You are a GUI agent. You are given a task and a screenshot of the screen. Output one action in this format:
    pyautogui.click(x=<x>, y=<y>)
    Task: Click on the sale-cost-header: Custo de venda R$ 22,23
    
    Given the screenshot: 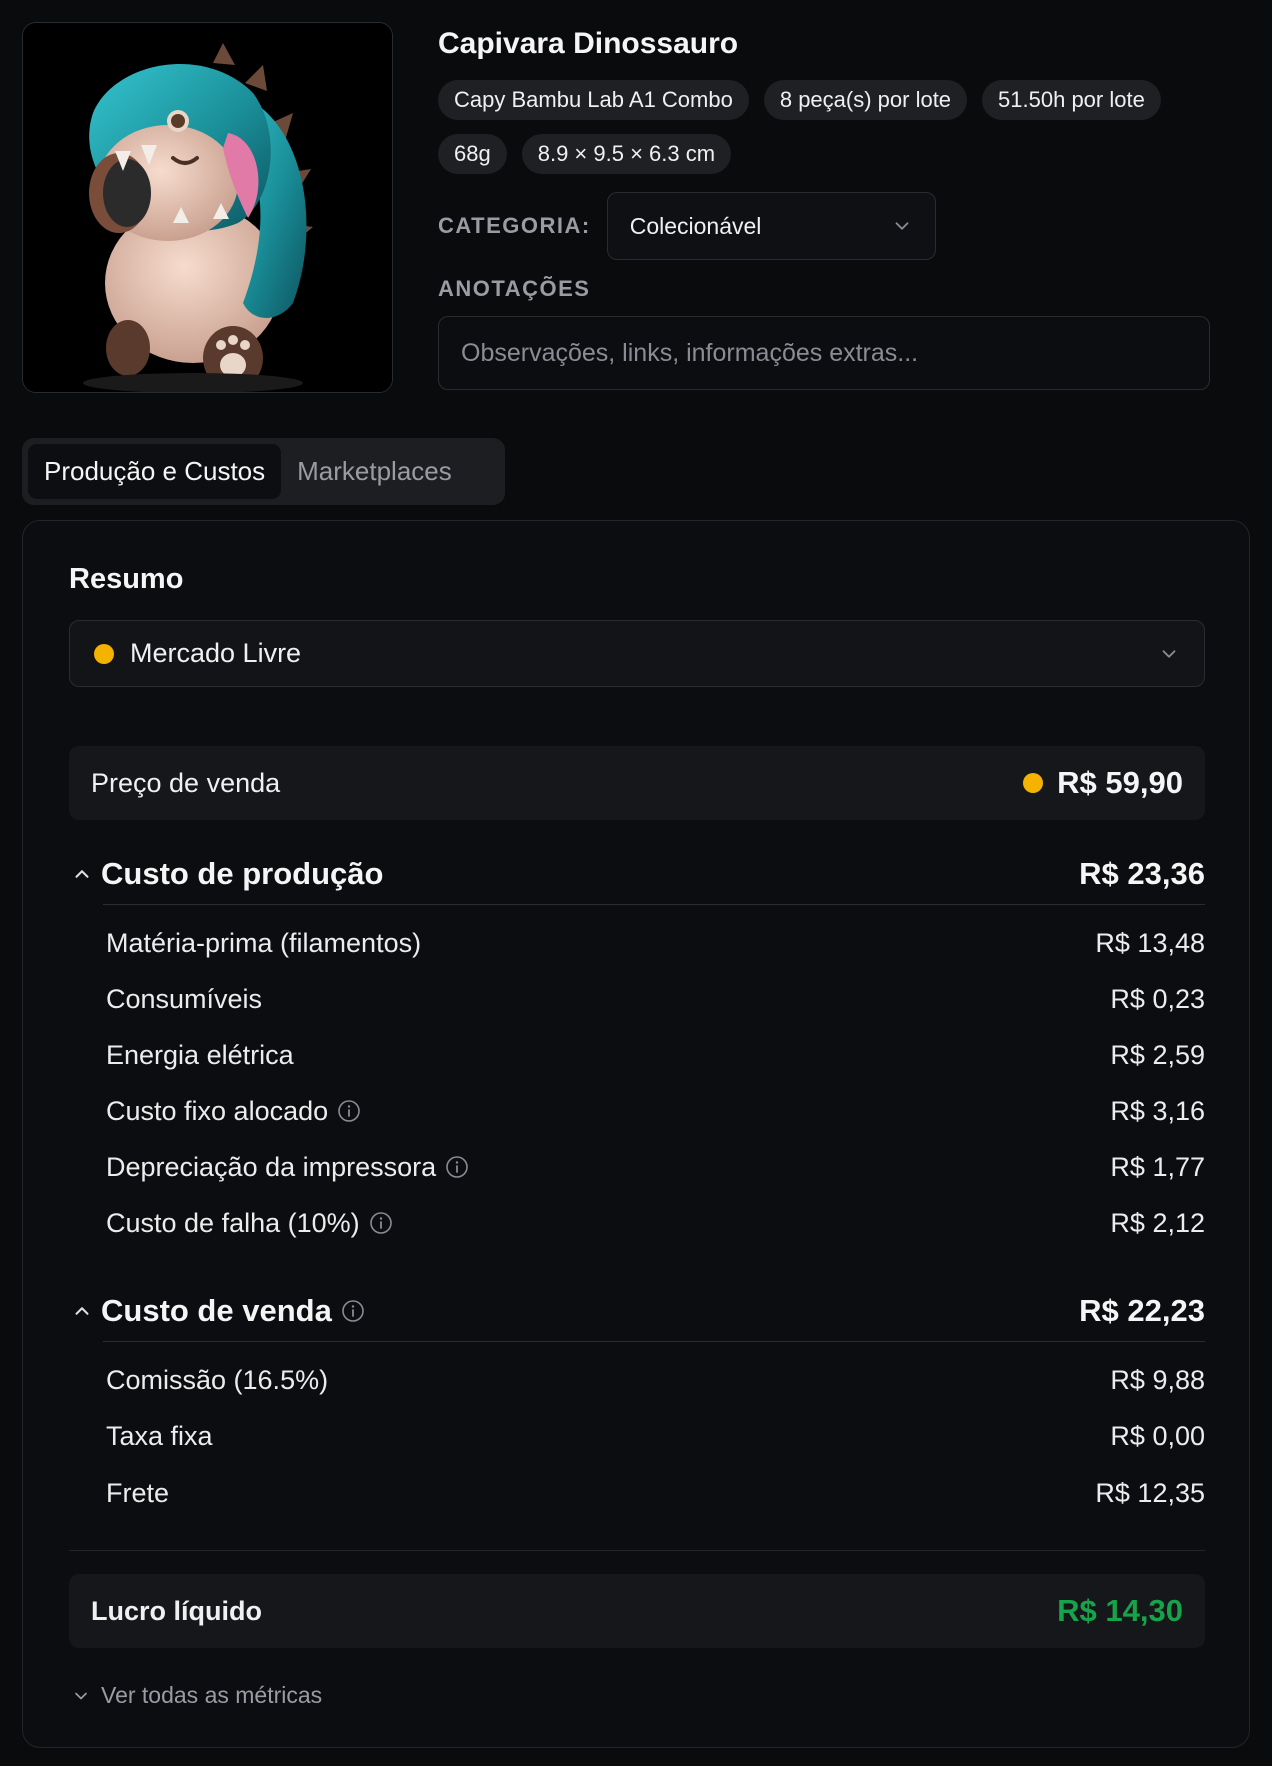 What is the action you would take?
    pyautogui.click(x=637, y=1311)
    